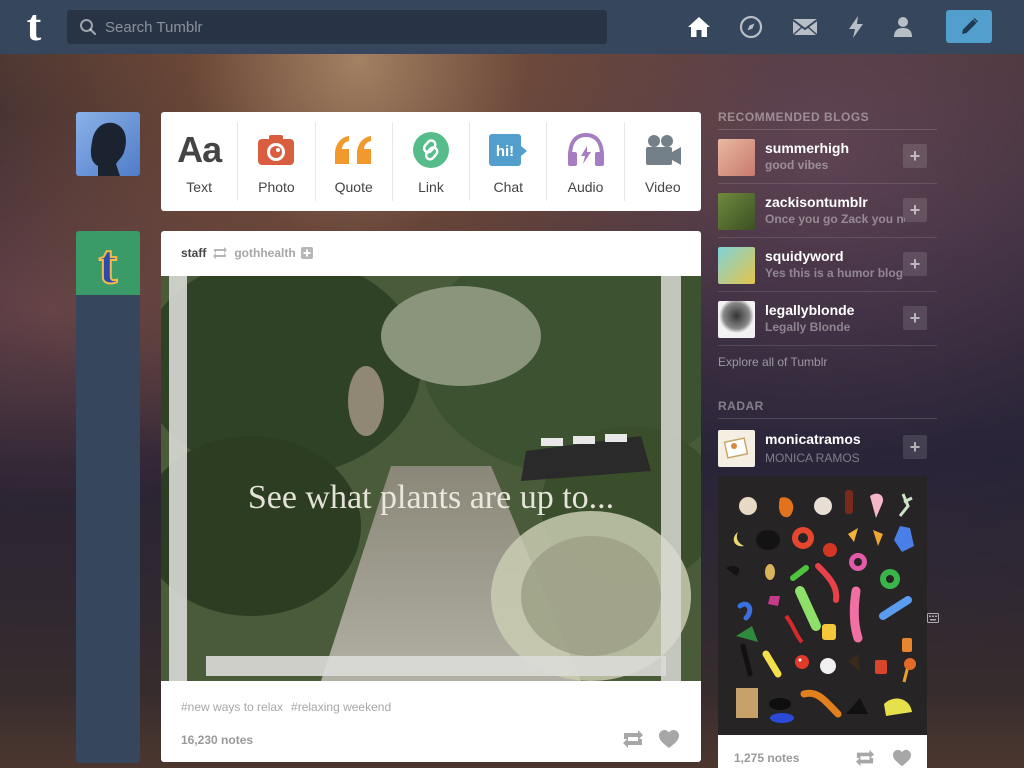 This screenshot has width=1024, height=768. What do you see at coordinates (663, 186) in the screenshot?
I see `post-type-label: Video` at bounding box center [663, 186].